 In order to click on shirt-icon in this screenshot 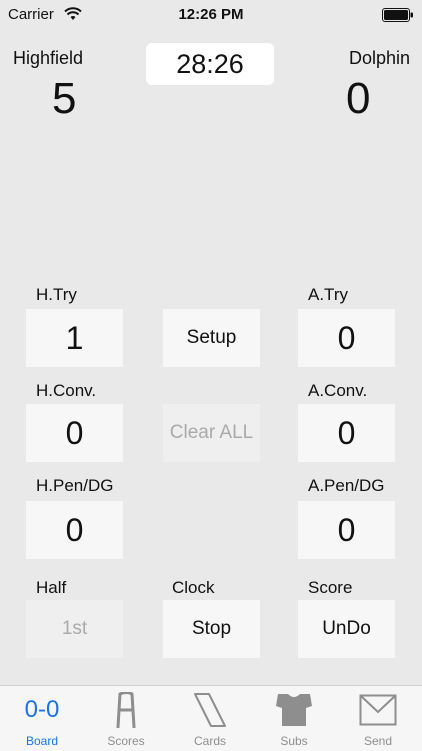, I will do `click(294, 710)`.